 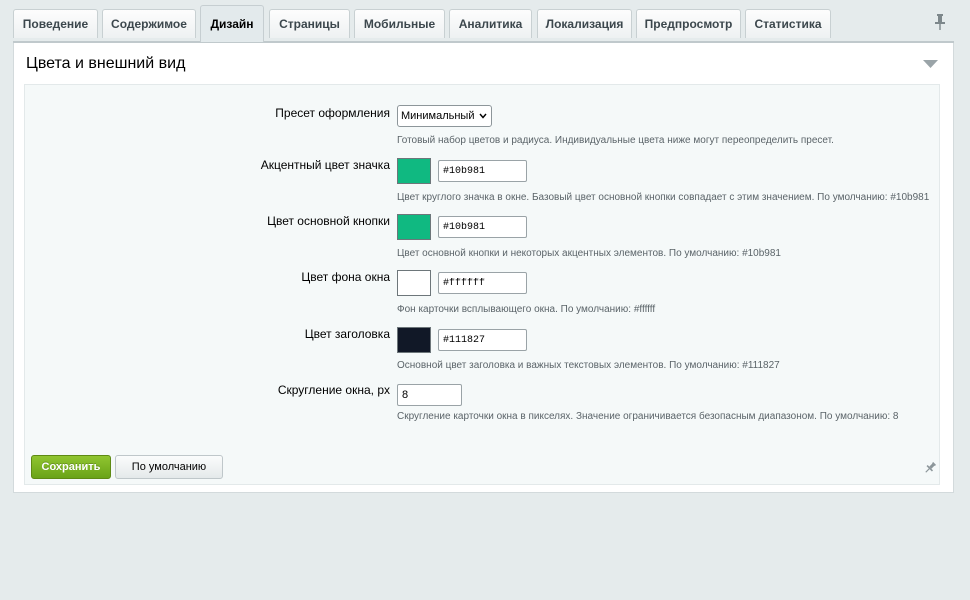 I want to click on tab-label: Предпросмотр, so click(x=688, y=24).